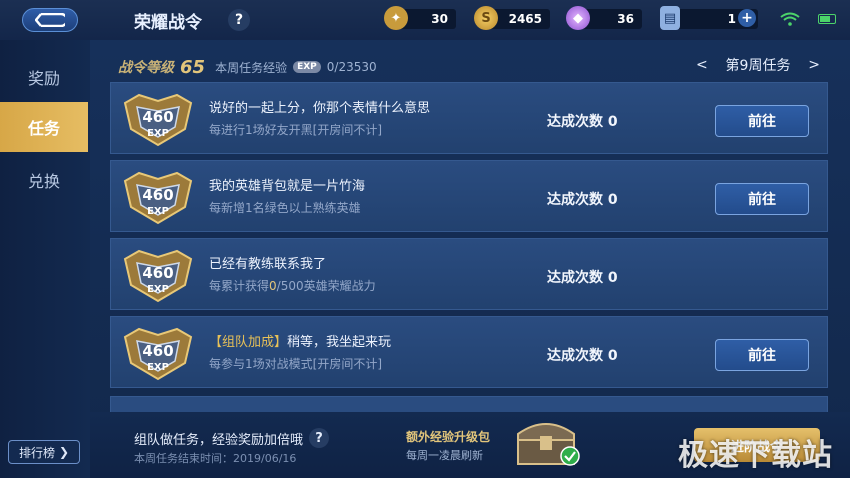  Describe the element at coordinates (36, 452) in the screenshot. I see `leaderboard-label: 排行榜` at that location.